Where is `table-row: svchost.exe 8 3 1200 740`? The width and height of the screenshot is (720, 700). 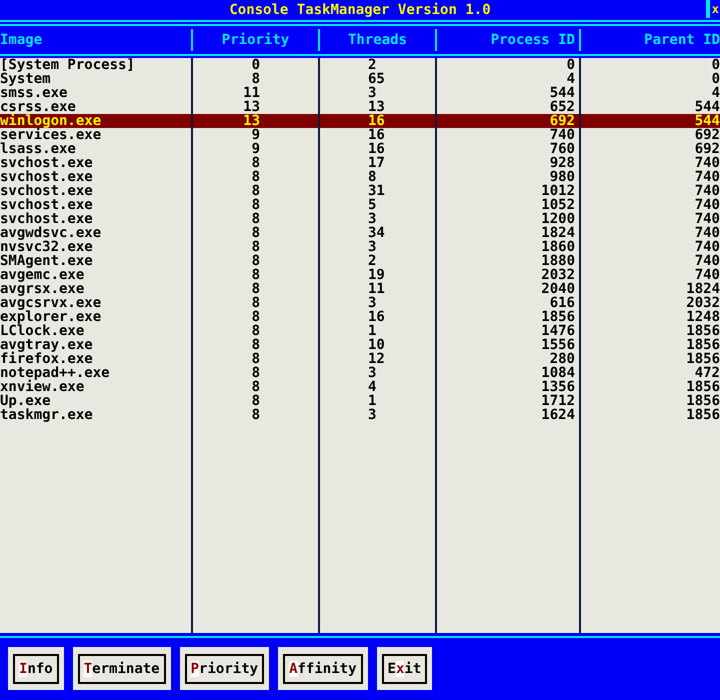
table-row: svchost.exe 8 3 1200 740 is located at coordinates (360, 219).